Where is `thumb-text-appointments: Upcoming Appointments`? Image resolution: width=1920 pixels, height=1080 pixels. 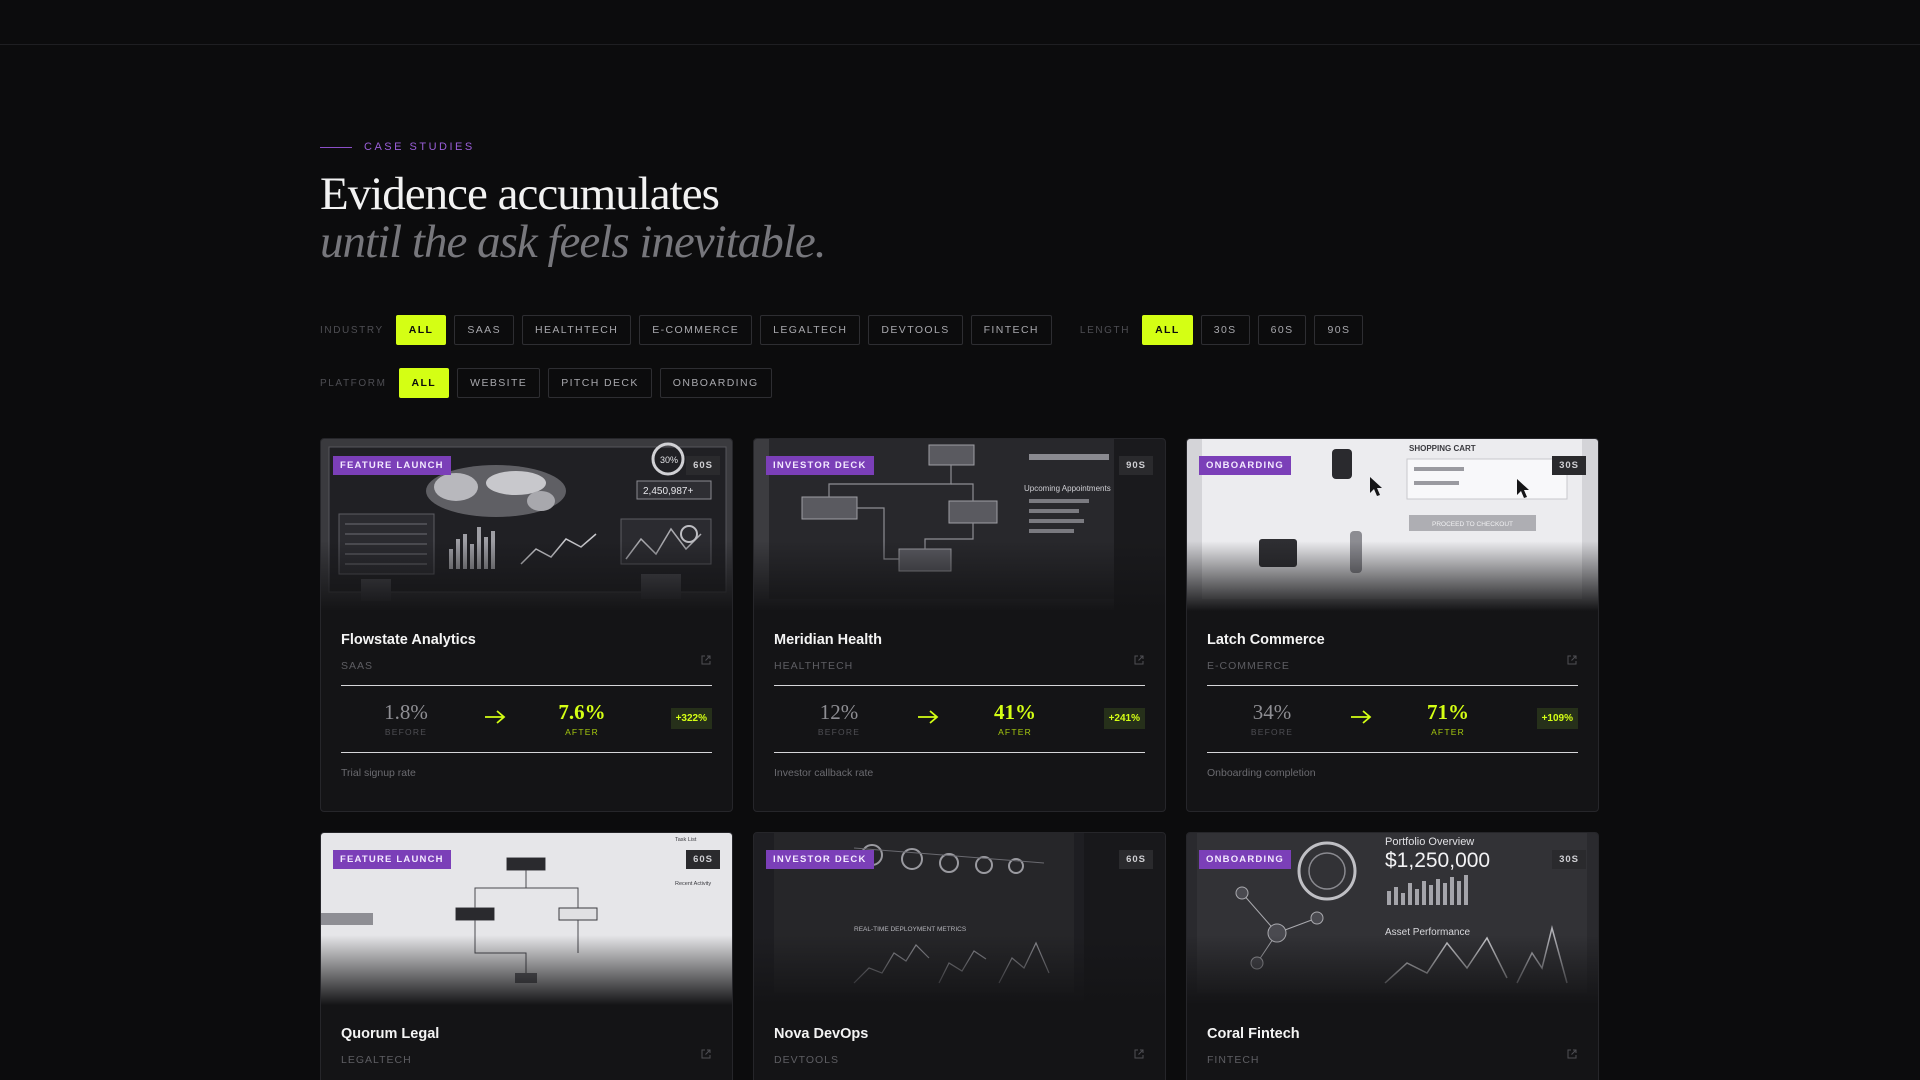 thumb-text-appointments: Upcoming Appointments is located at coordinates (1067, 488).